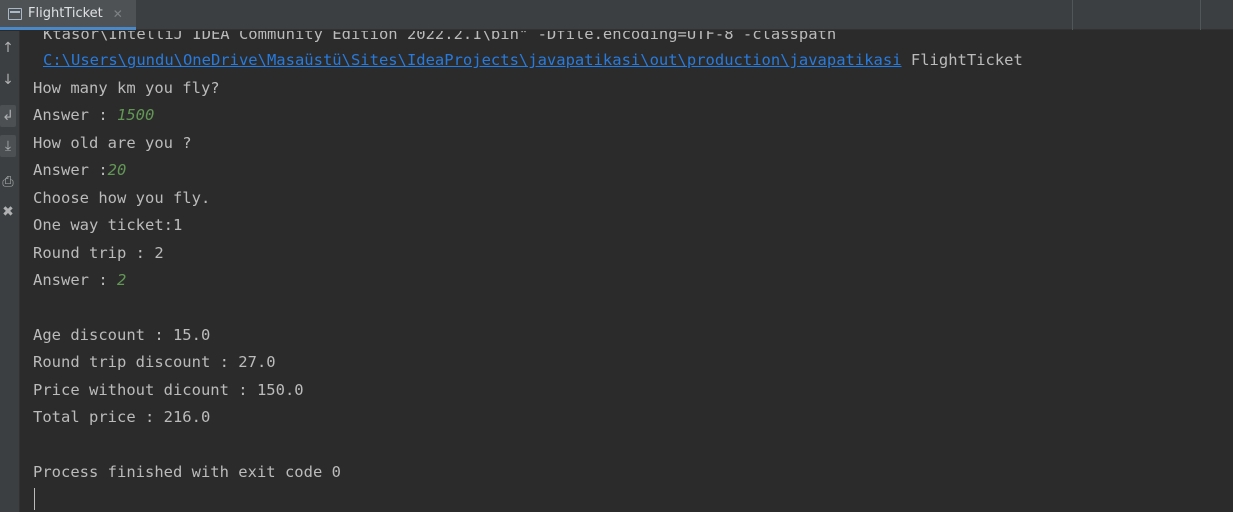 The image size is (1233, 512). What do you see at coordinates (962, 60) in the screenshot?
I see `main-class: FlightTicket` at bounding box center [962, 60].